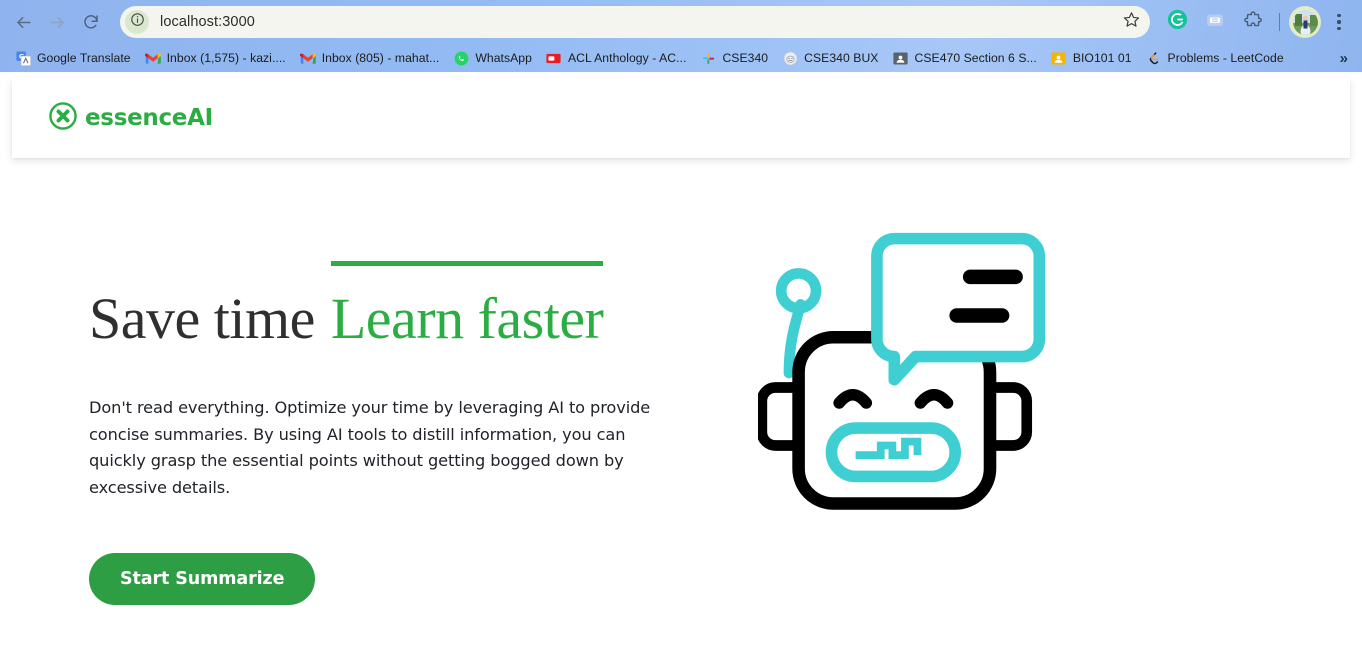  I want to click on bookmark-label: CSE340, so click(745, 58).